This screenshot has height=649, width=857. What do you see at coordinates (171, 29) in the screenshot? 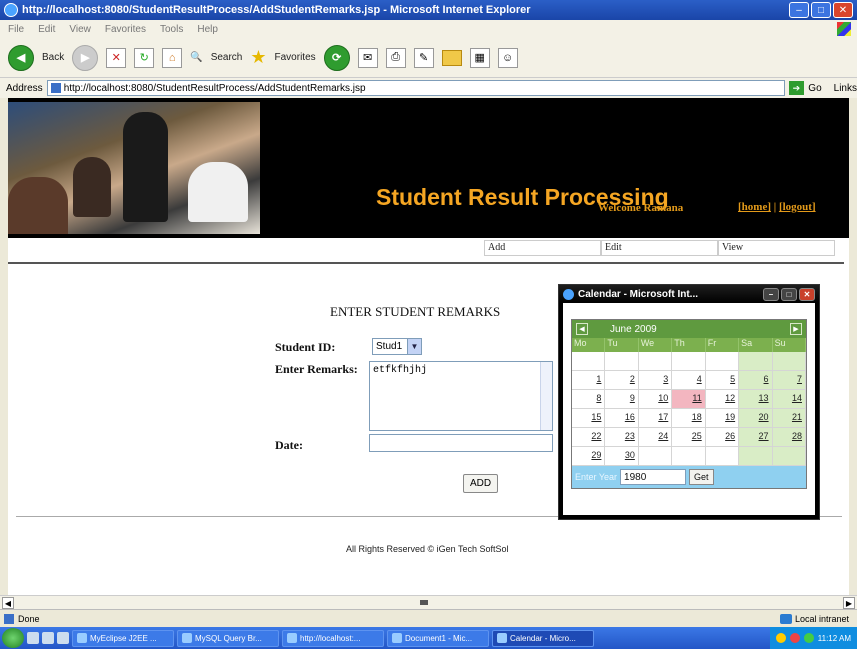
I see `menu-tools: Tools` at bounding box center [171, 29].